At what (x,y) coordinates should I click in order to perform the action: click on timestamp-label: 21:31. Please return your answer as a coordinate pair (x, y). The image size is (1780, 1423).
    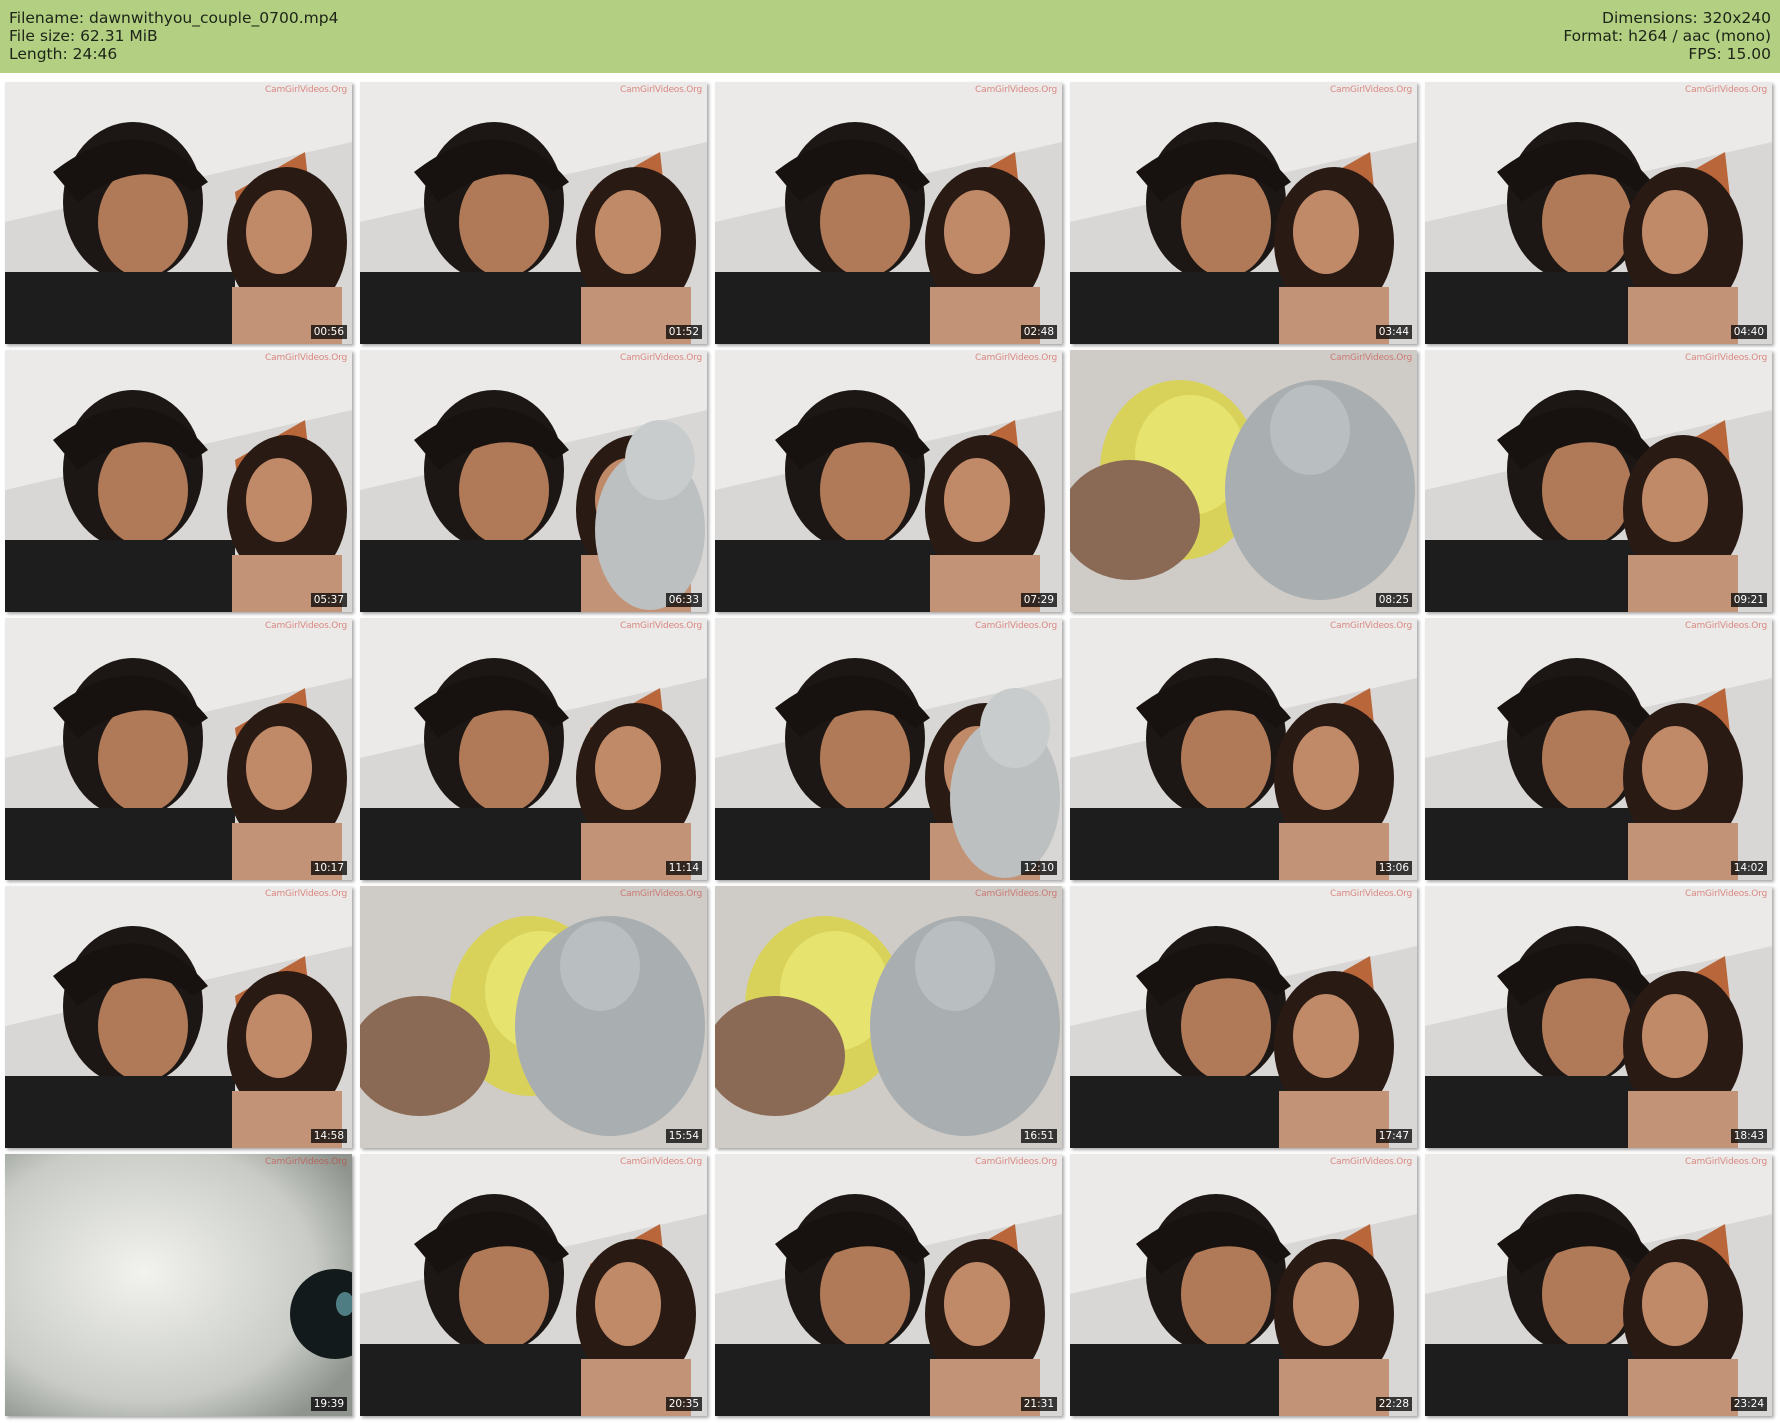
    Looking at the image, I should click on (1038, 1404).